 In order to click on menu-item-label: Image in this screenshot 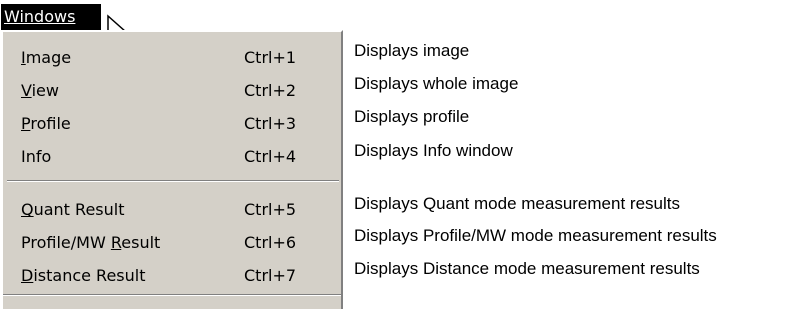, I will do `click(46, 57)`.